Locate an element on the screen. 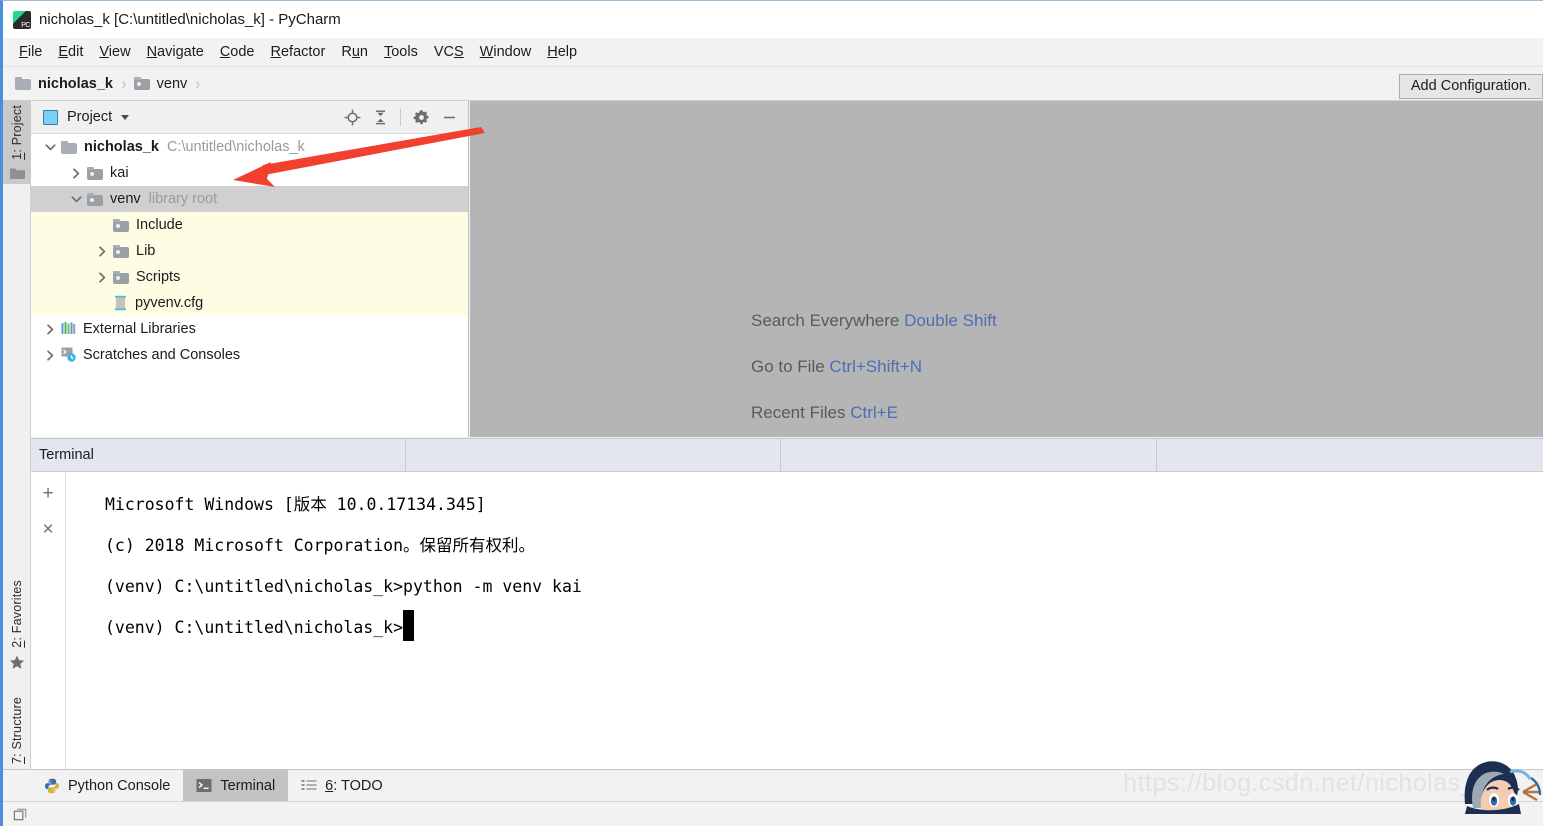  tree-row-label: Scratches and Consoles is located at coordinates (162, 355).